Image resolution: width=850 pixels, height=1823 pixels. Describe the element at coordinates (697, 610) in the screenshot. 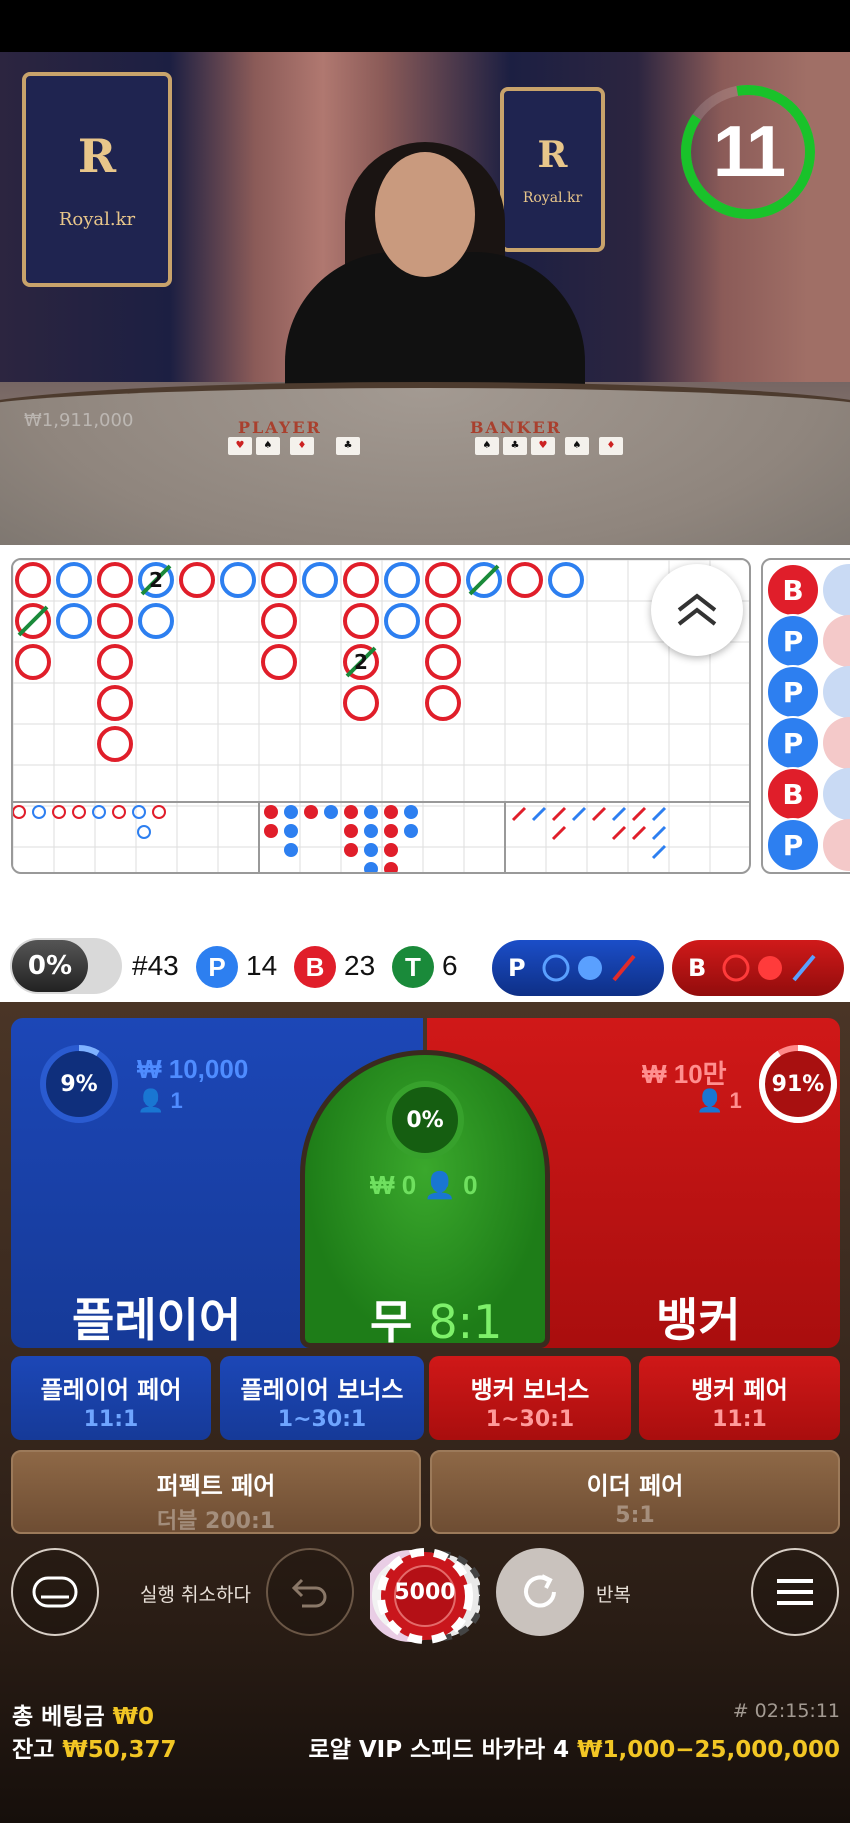

I see `expand-roadmap-button` at that location.